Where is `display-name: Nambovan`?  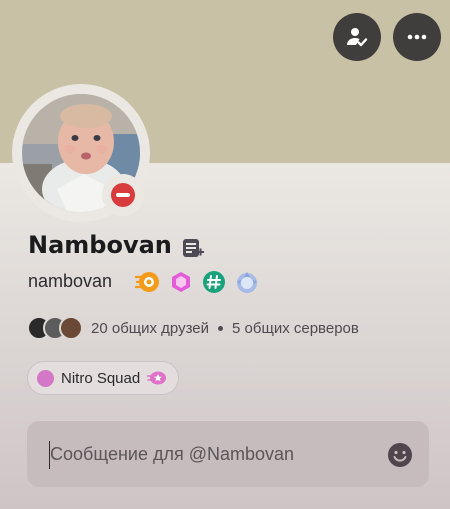 display-name: Nambovan is located at coordinates (100, 245).